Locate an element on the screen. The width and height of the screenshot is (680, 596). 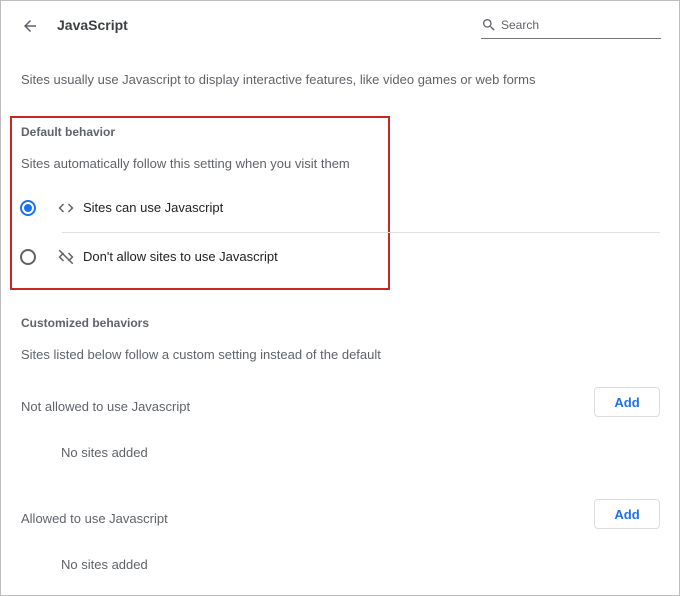
radio-label: Sites can use Javascript is located at coordinates (153, 207).